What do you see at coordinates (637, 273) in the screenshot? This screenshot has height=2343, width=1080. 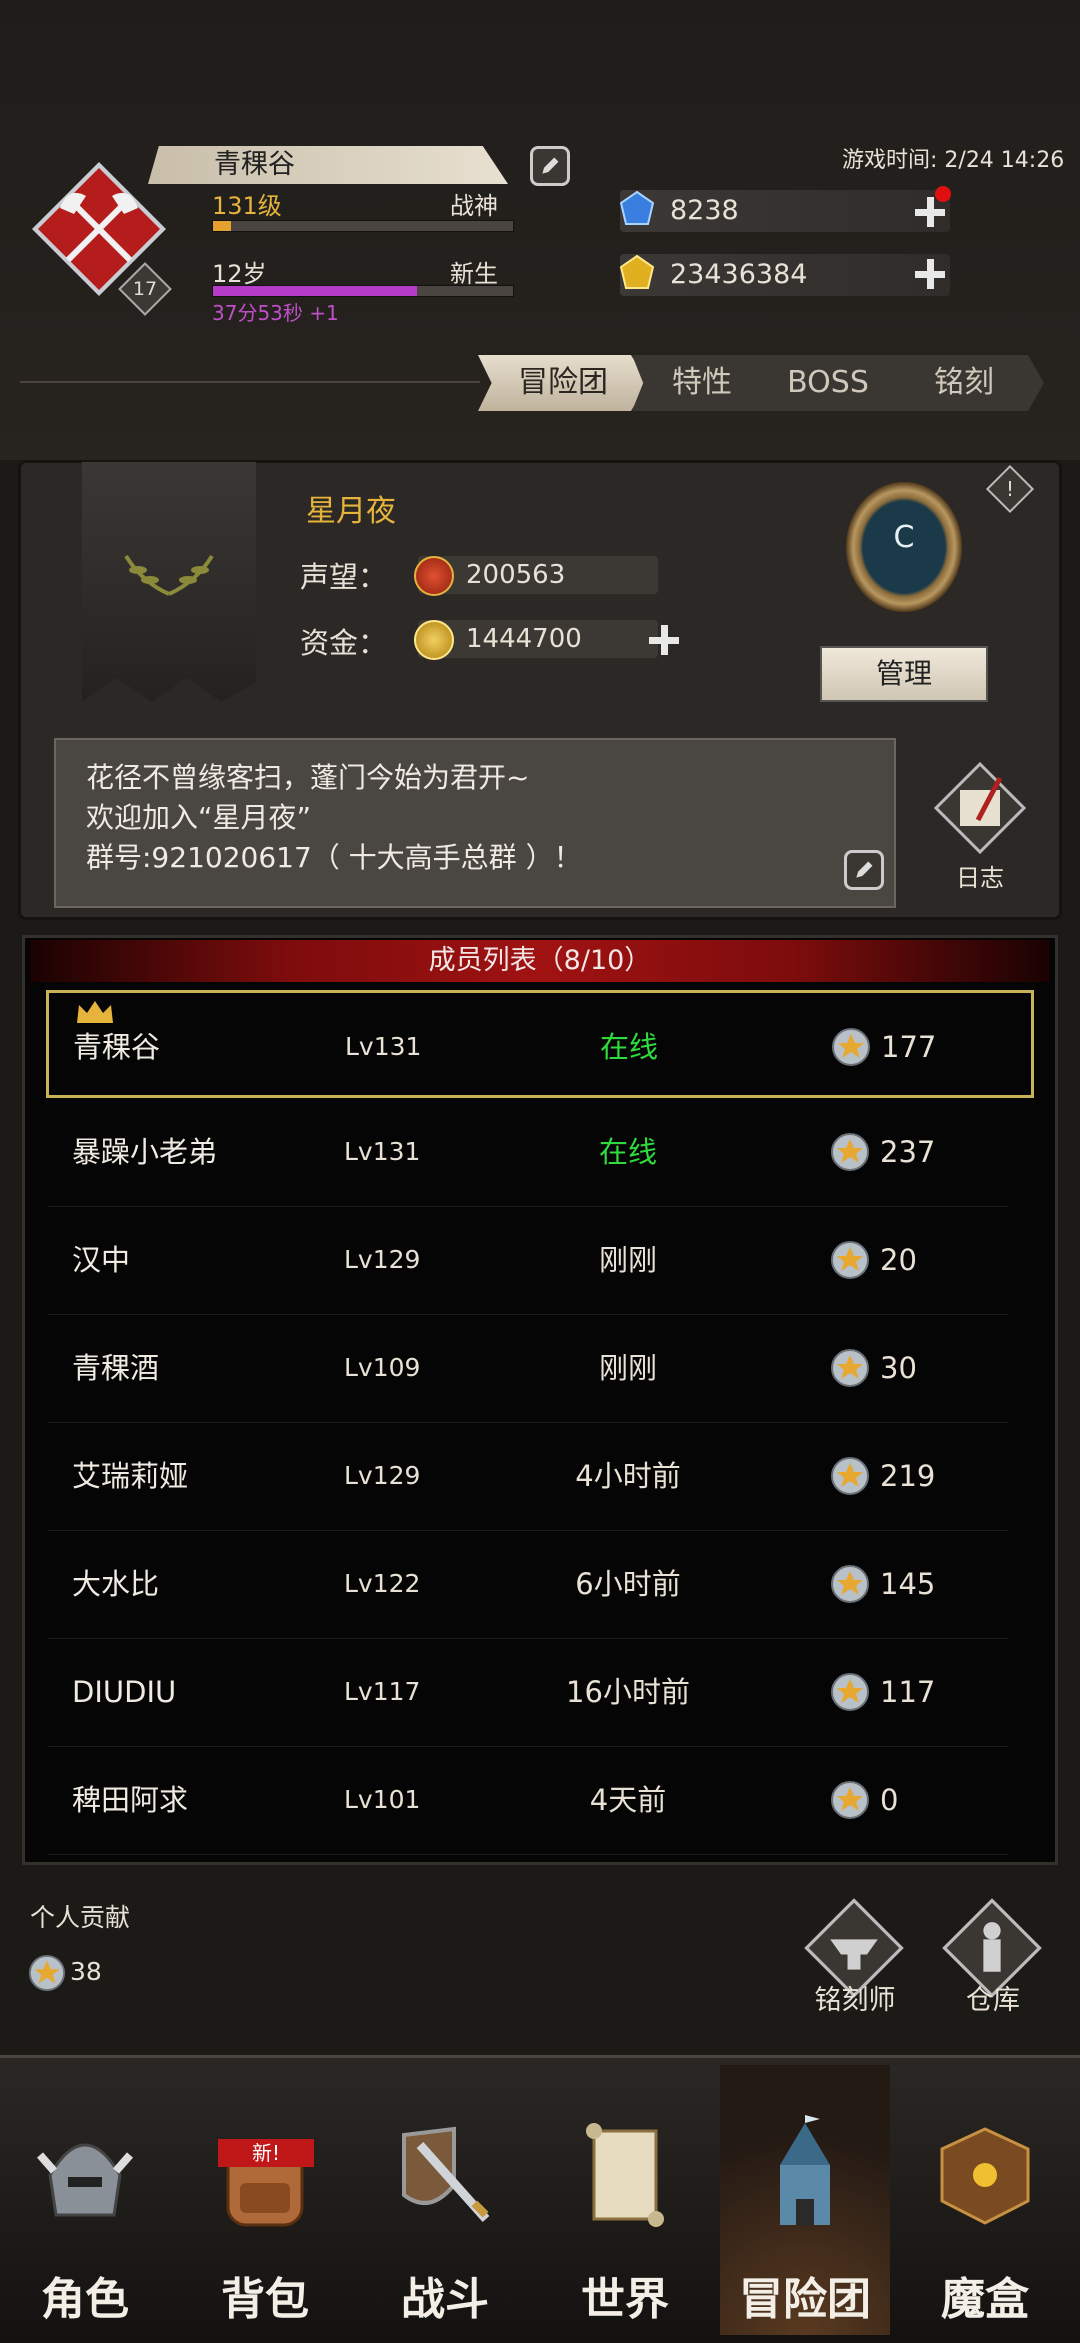 I see `gold-gem-icon` at bounding box center [637, 273].